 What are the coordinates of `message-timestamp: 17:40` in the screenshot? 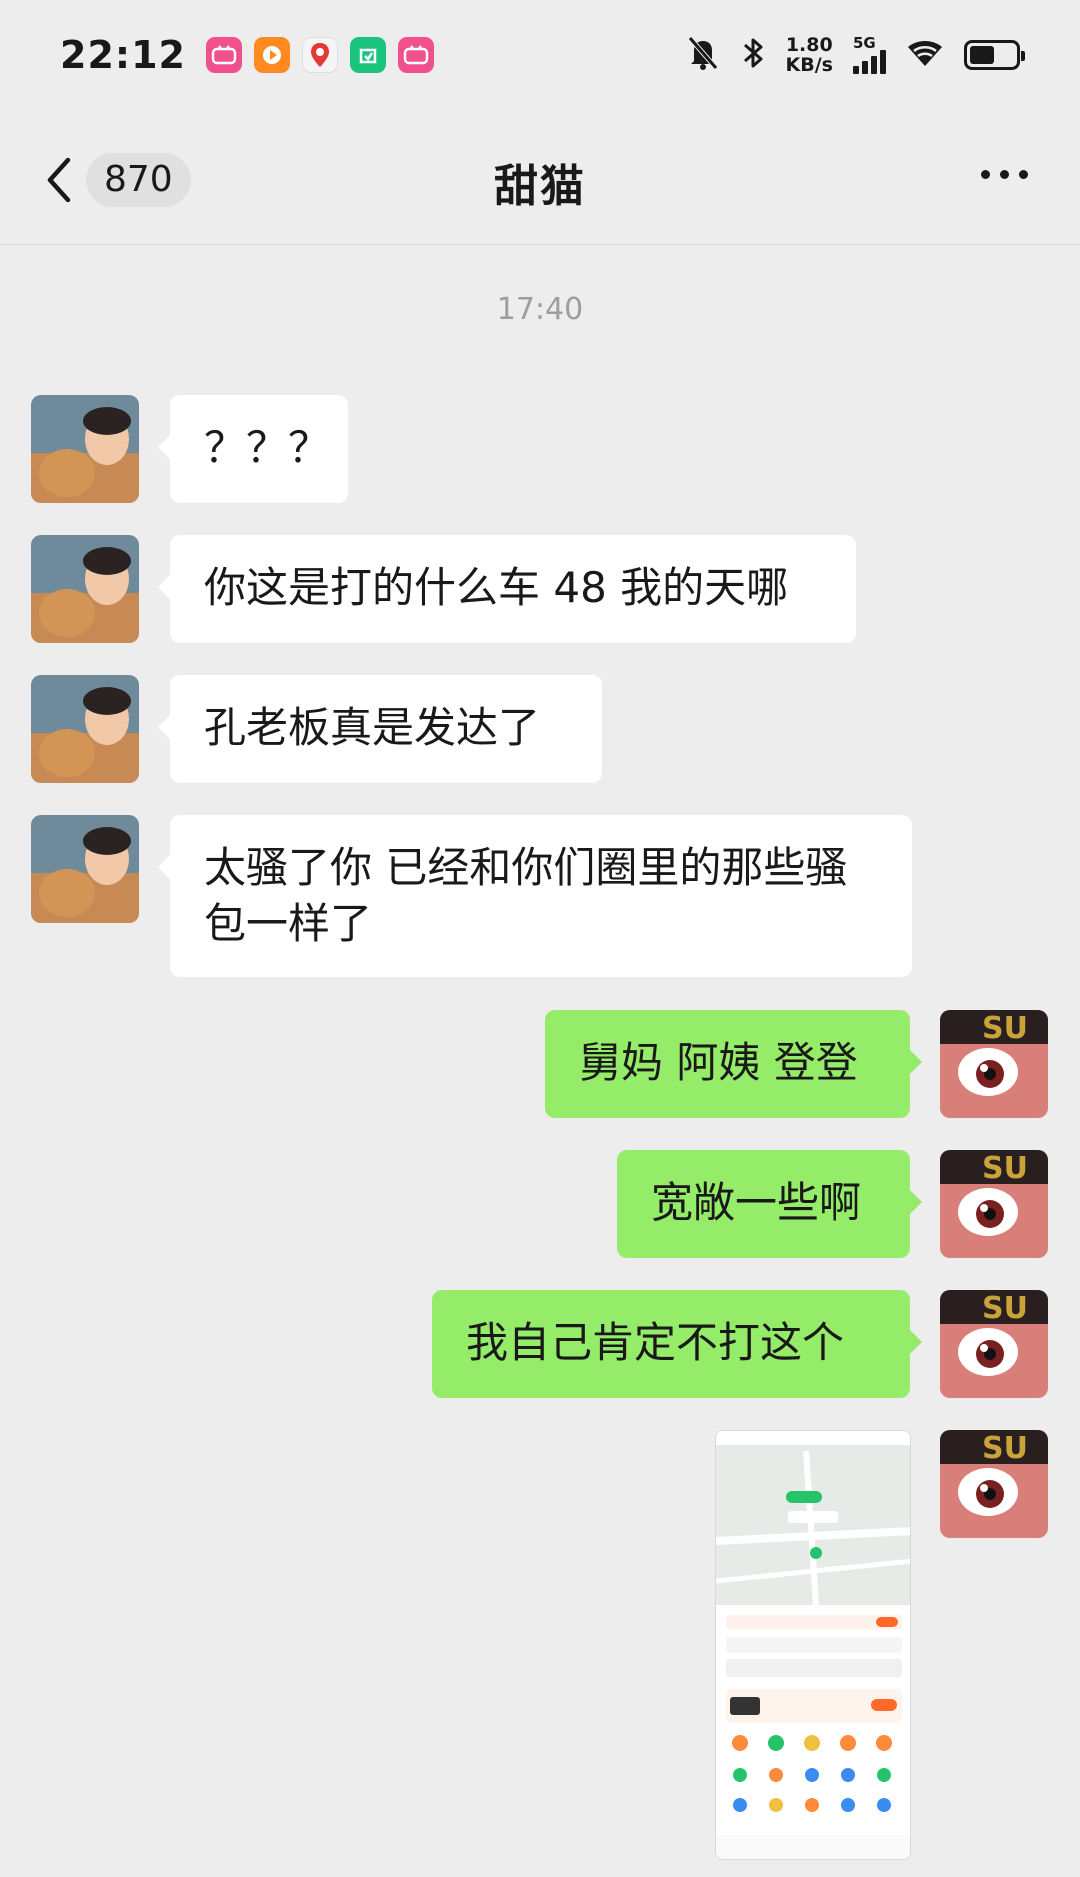 It's located at (540, 309).